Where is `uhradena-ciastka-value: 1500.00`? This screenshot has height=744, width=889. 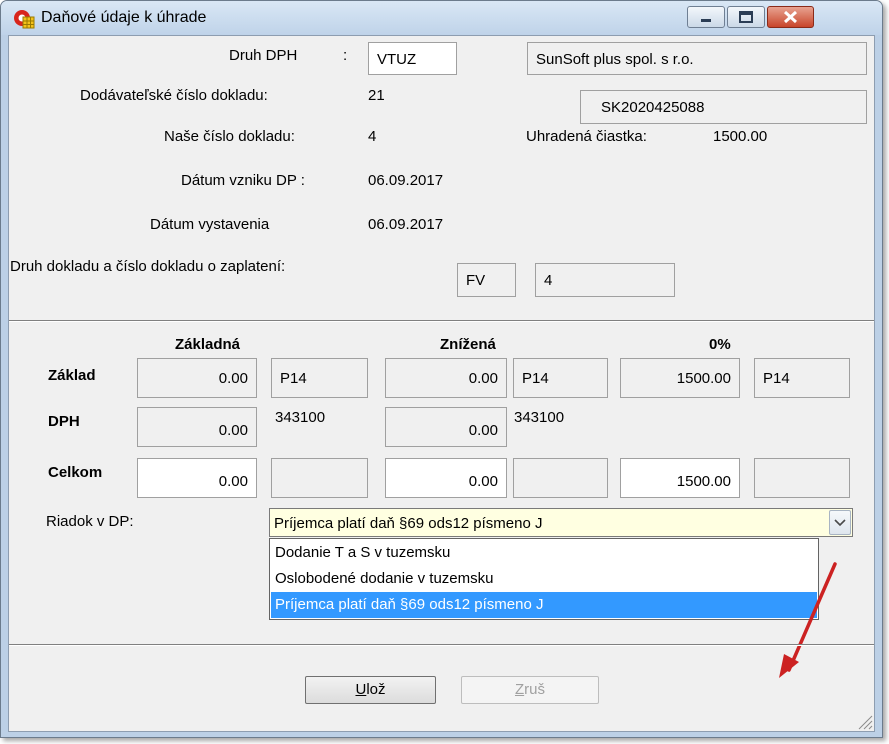
uhradena-ciastka-value: 1500.00 is located at coordinates (740, 136).